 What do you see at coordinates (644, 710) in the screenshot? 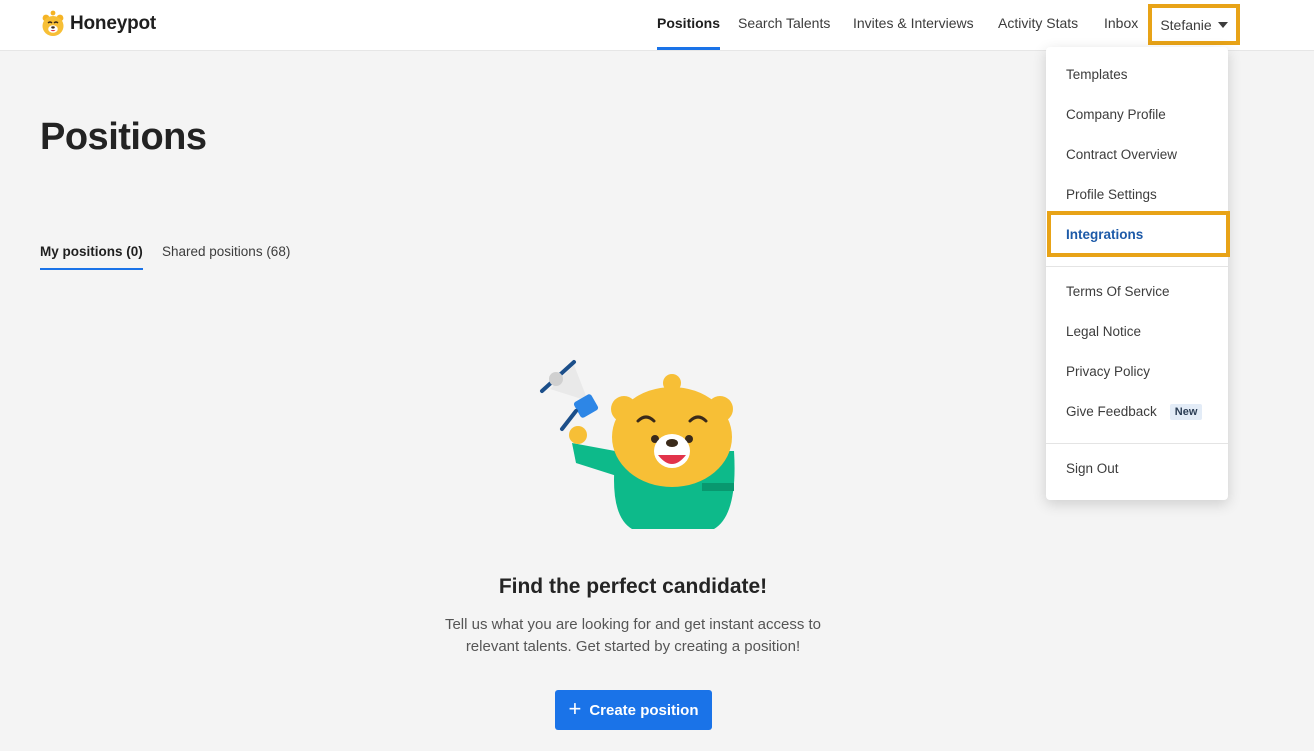
I see `create-position-label: Create position` at bounding box center [644, 710].